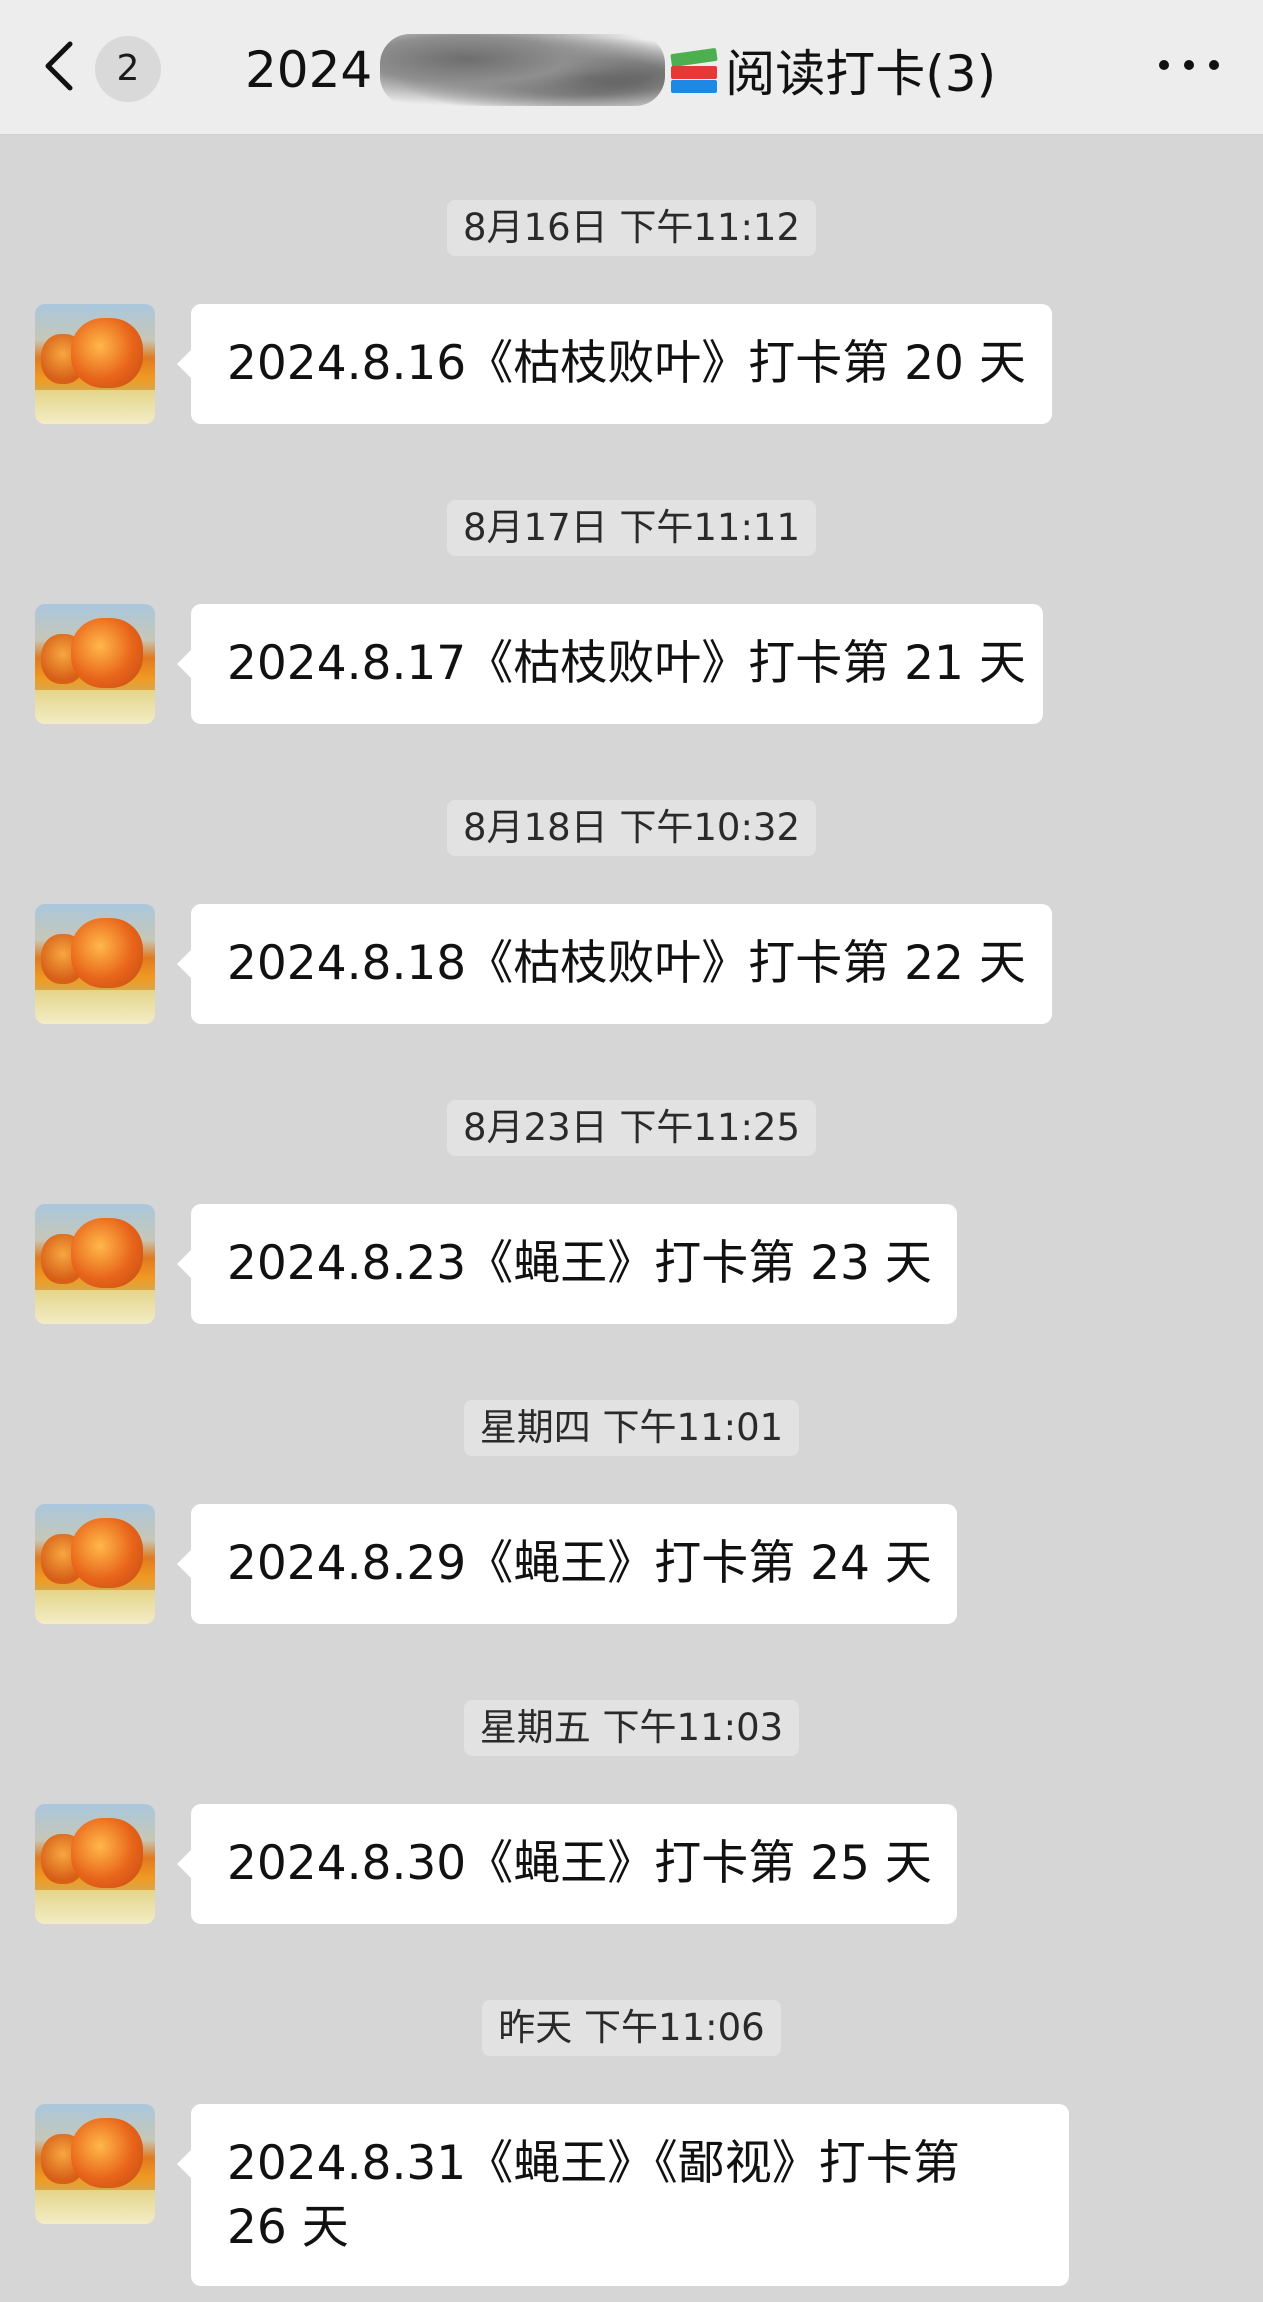 Image resolution: width=1263 pixels, height=2302 pixels. What do you see at coordinates (309, 70) in the screenshot?
I see `chat-title-prefix: 2024` at bounding box center [309, 70].